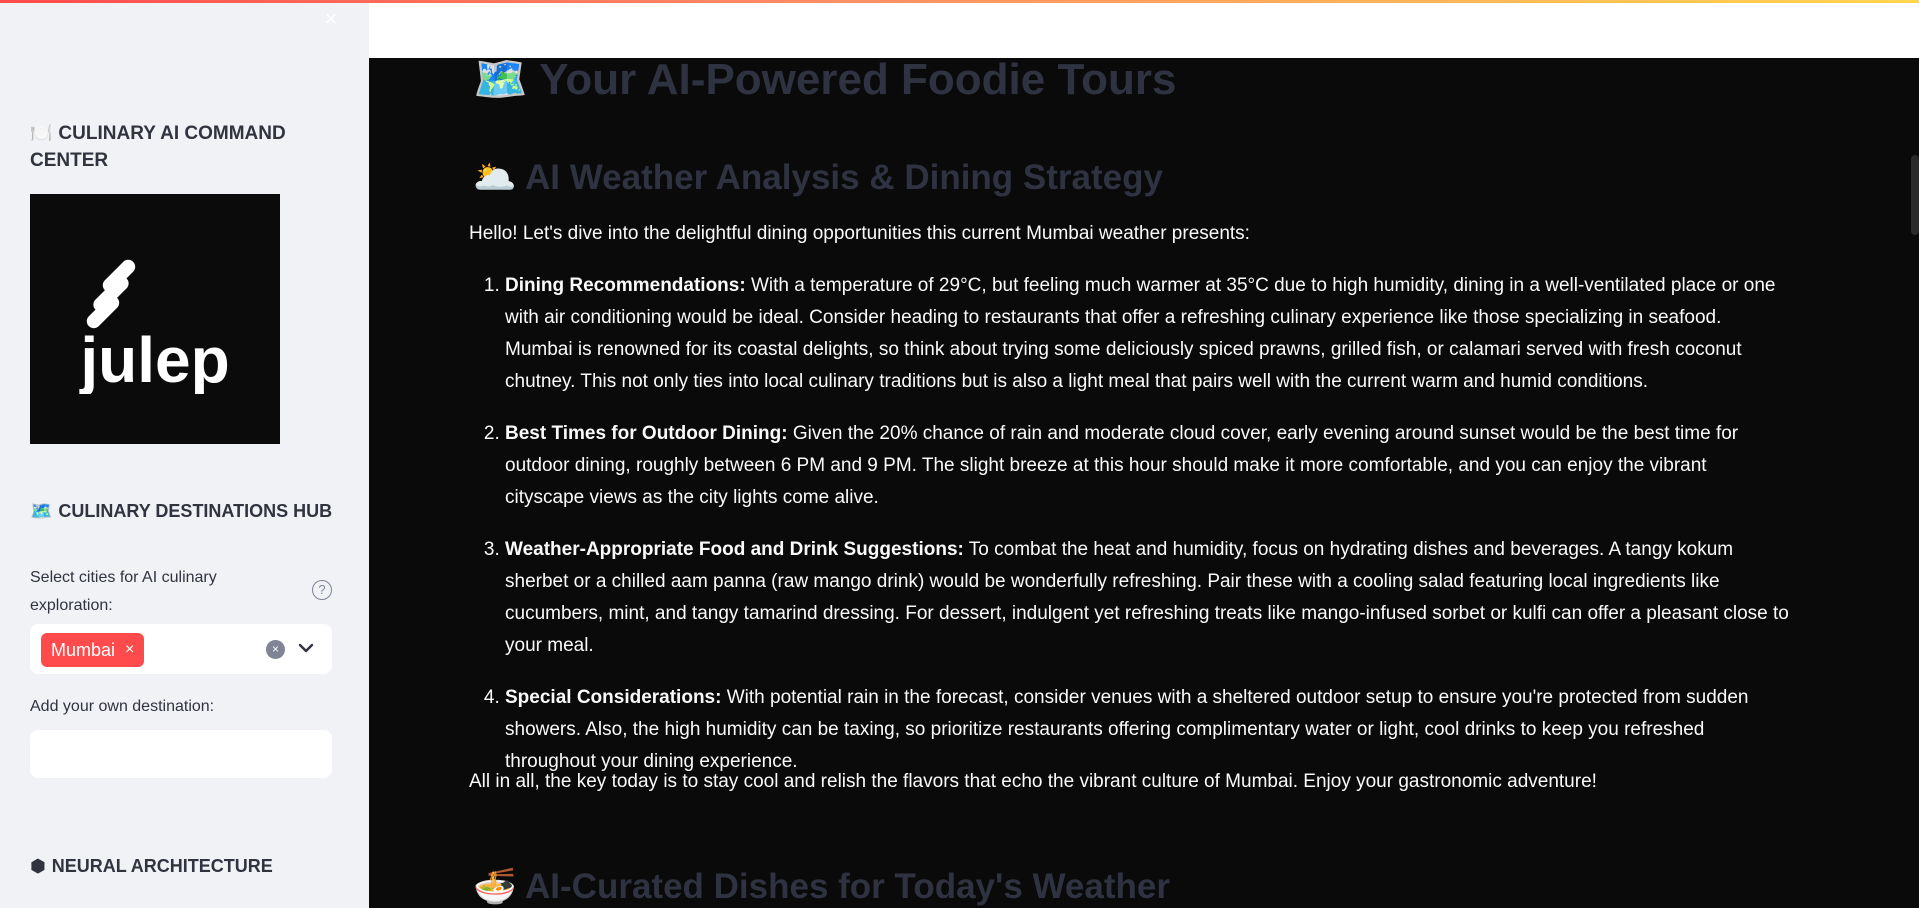  Describe the element at coordinates (38, 866) in the screenshot. I see `hexagon-icon: ⬢` at that location.